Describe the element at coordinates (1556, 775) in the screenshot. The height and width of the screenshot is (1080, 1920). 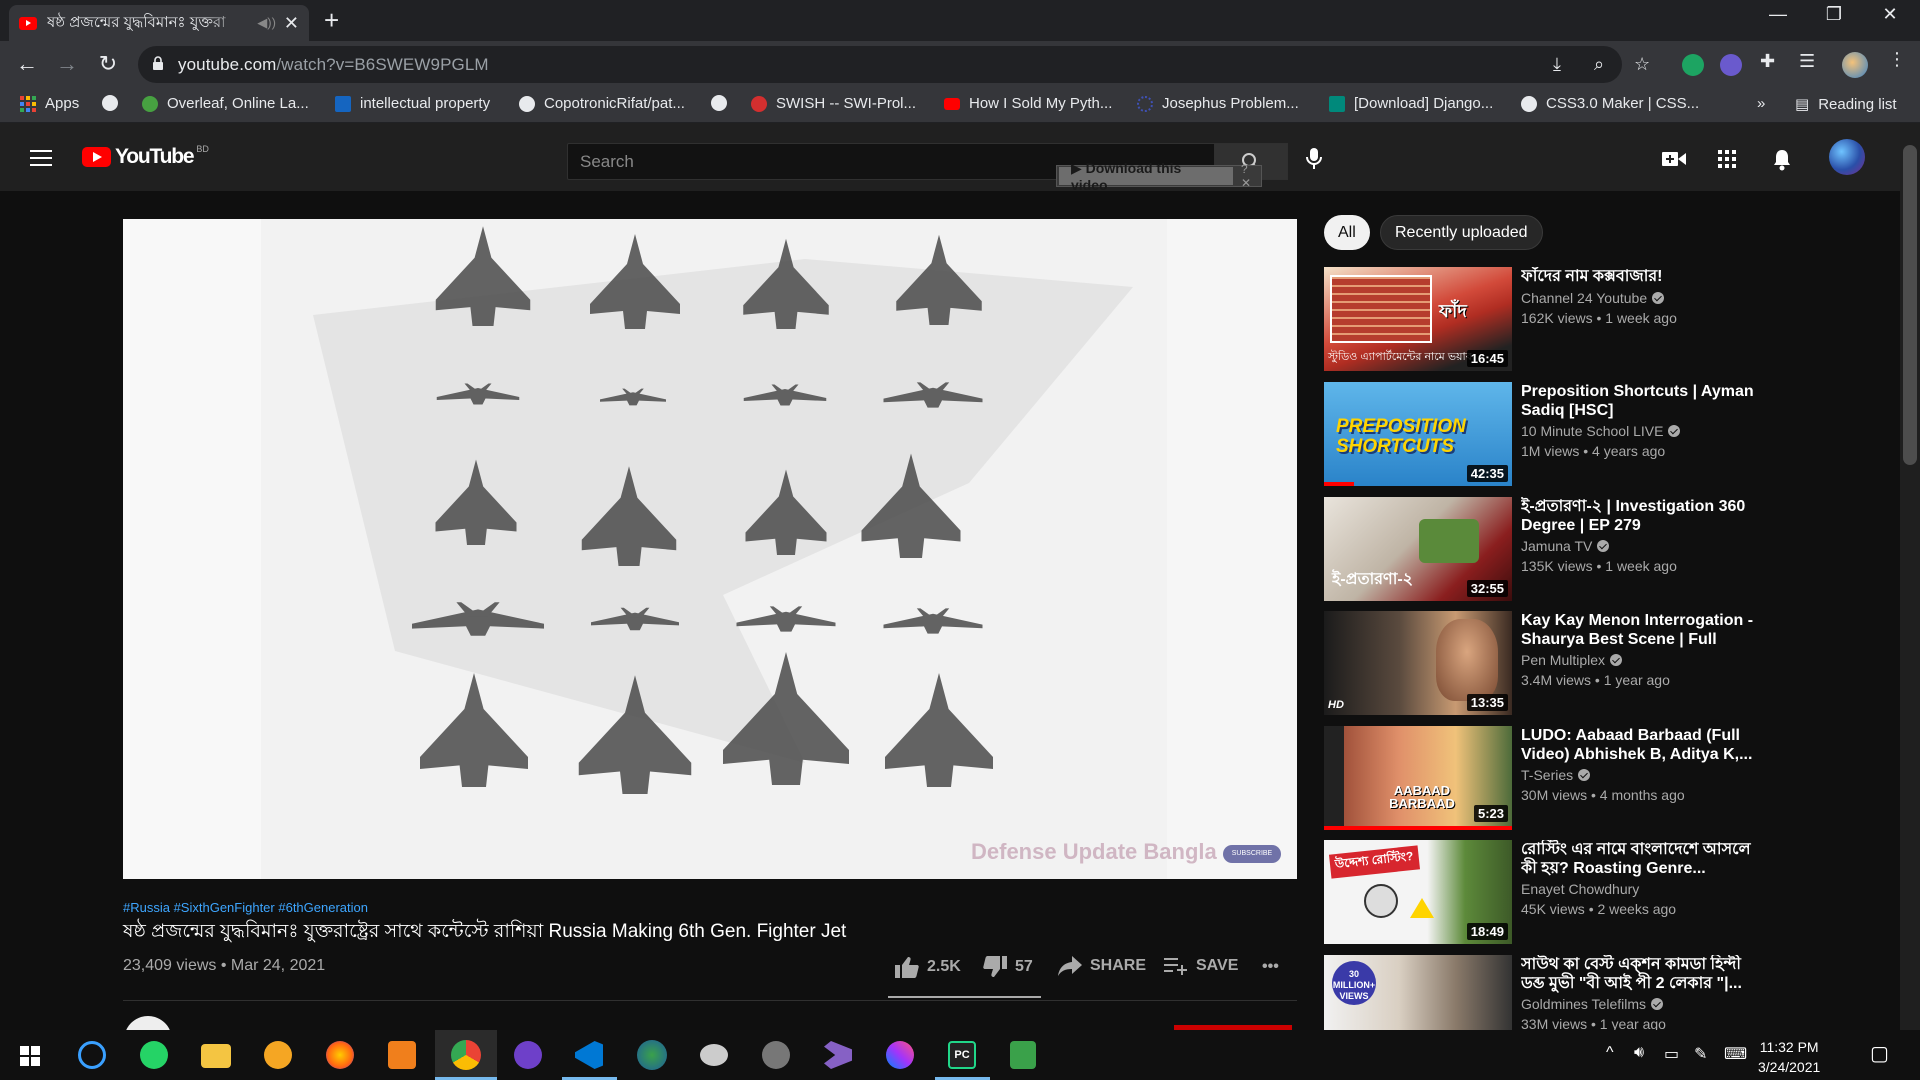
I see `channel-name: T-Series` at that location.